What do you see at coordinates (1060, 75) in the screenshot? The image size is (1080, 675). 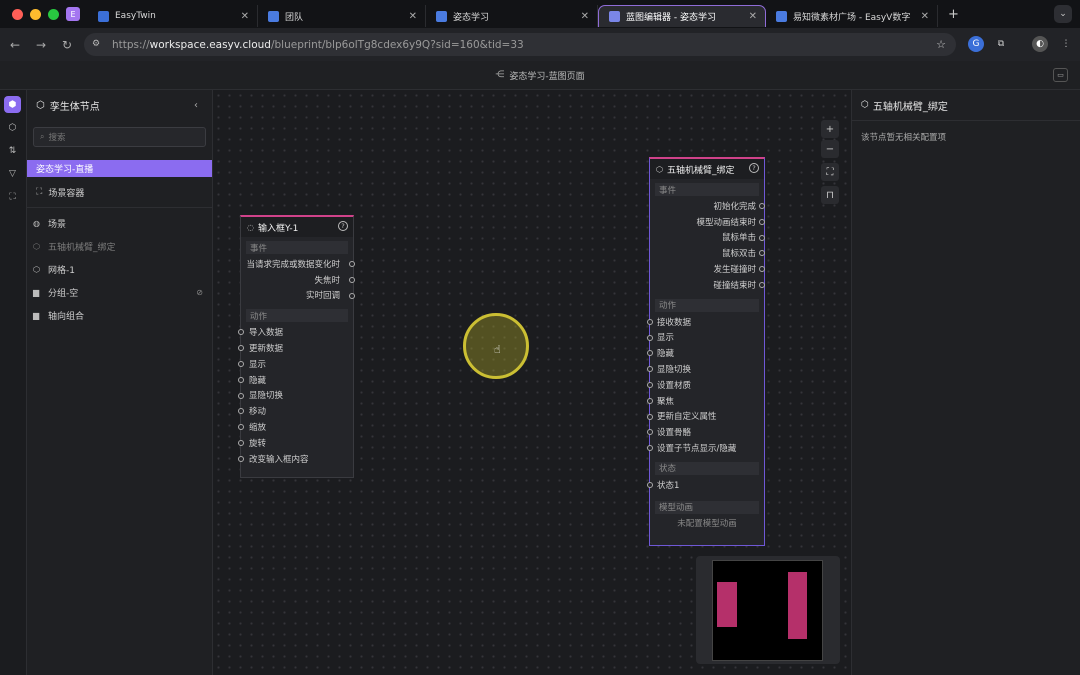 I see `preview-icon: ▭` at bounding box center [1060, 75].